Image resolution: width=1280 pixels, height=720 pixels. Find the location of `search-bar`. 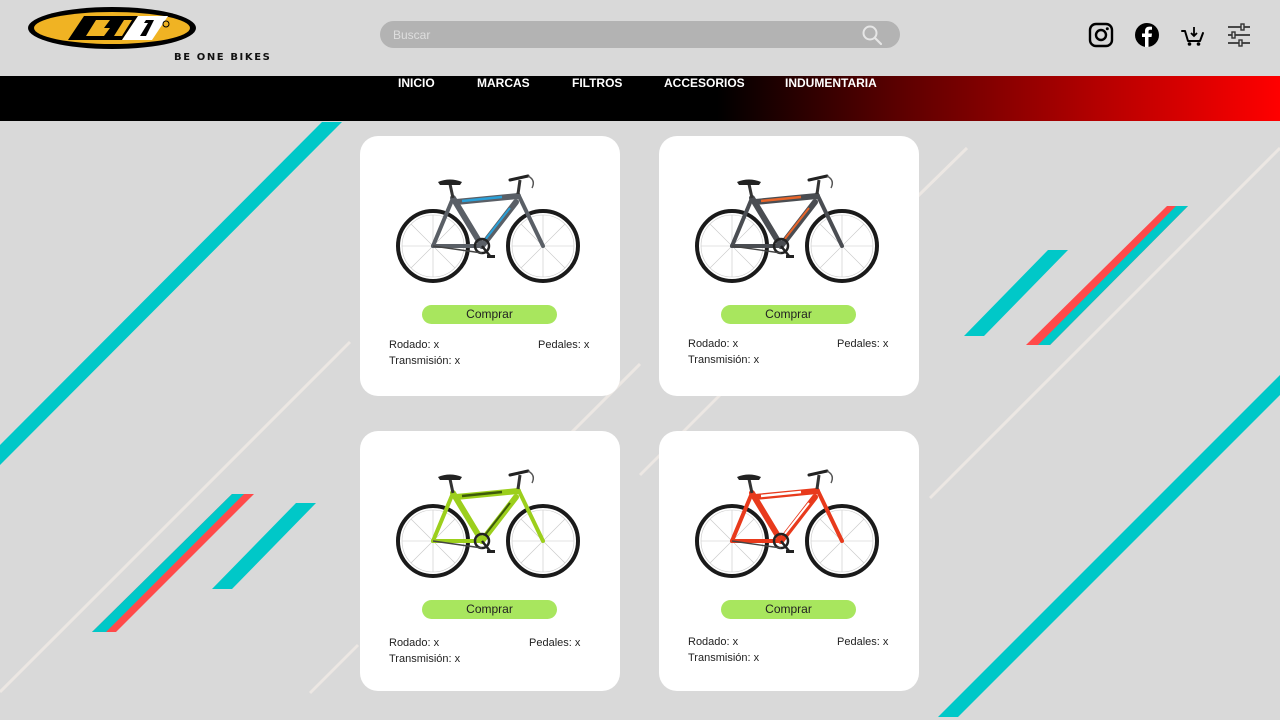

search-bar is located at coordinates (640, 34).